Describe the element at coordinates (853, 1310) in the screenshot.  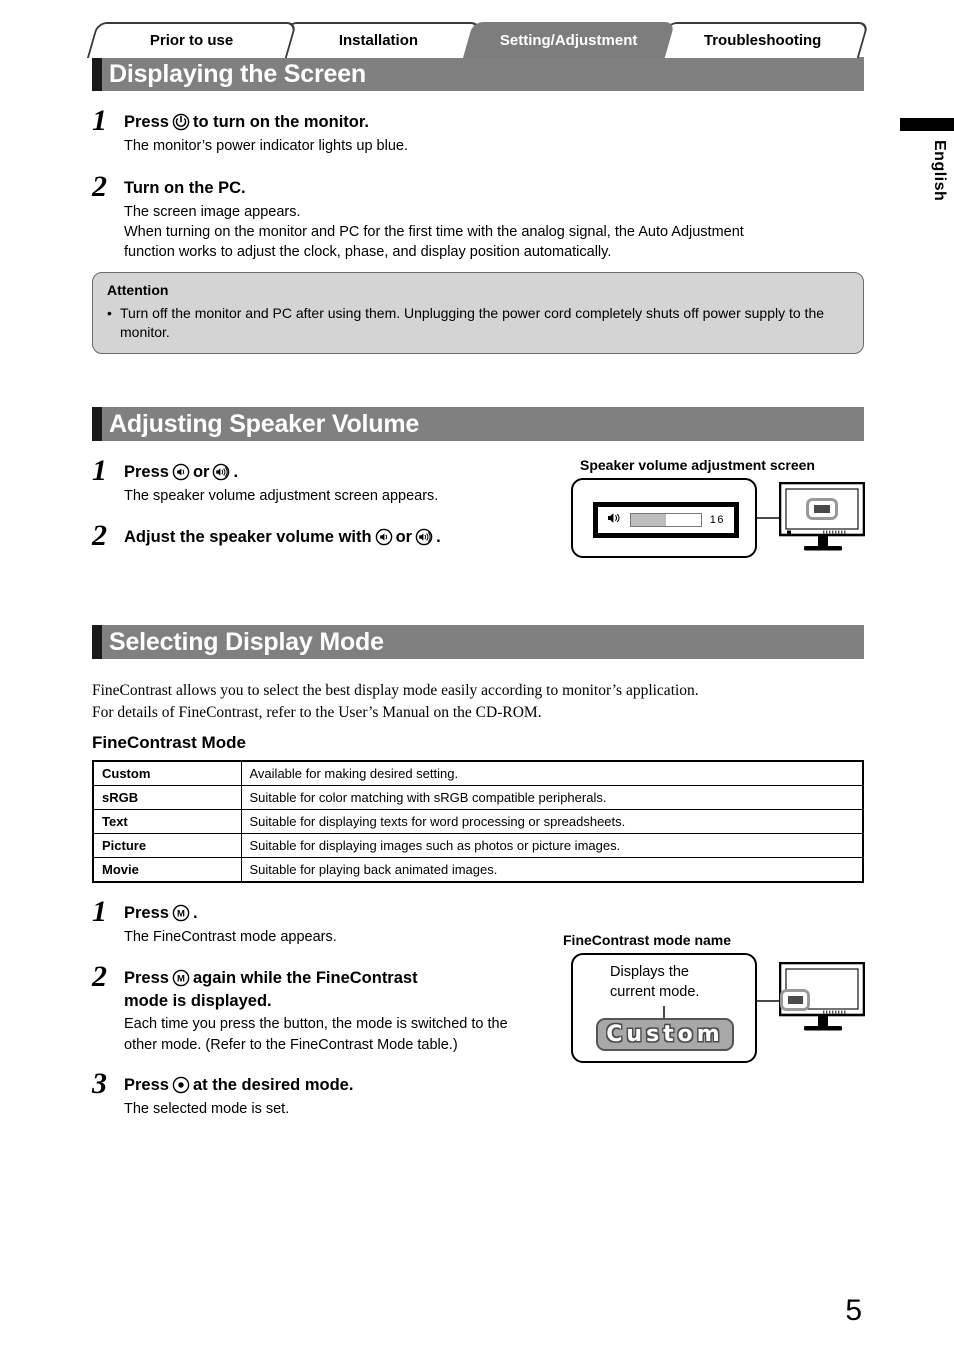
I see `page-number: 5` at that location.